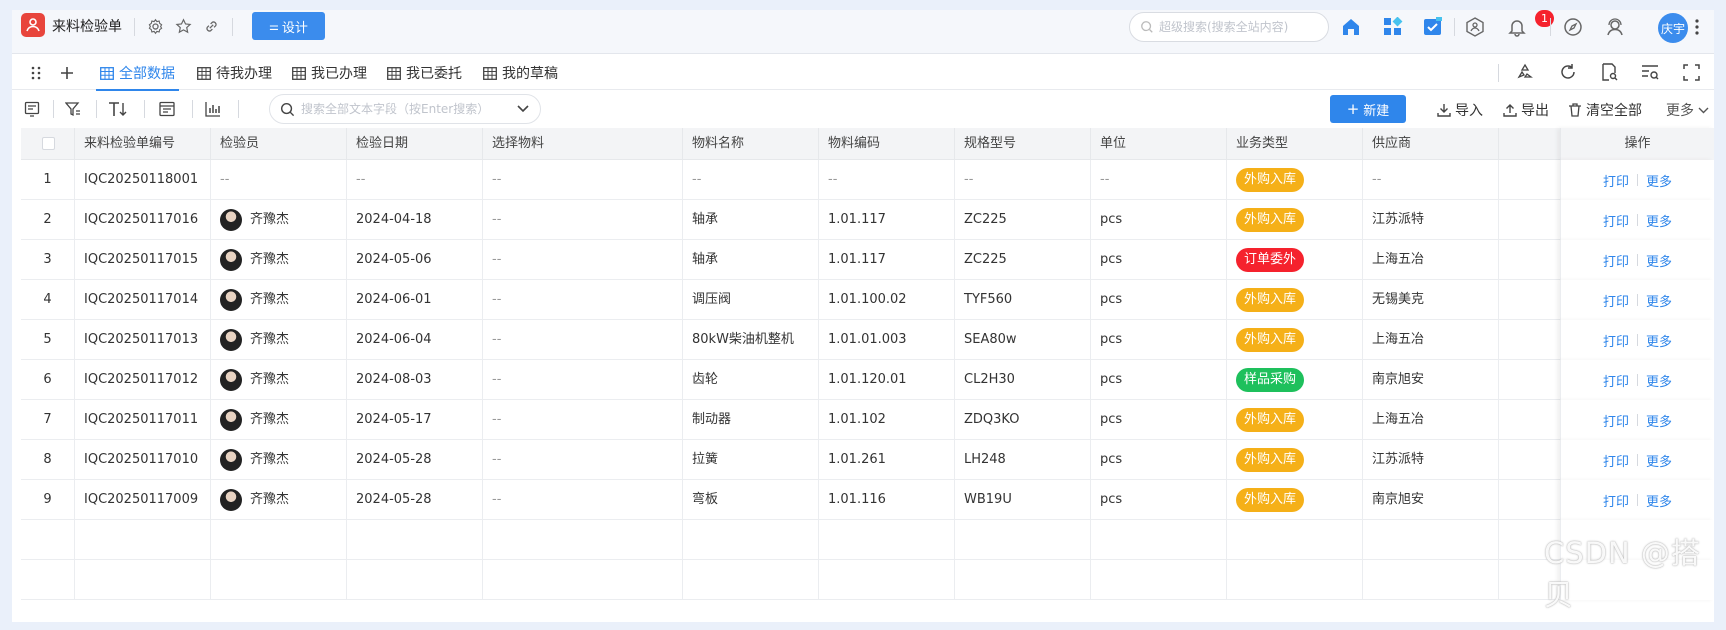 Image resolution: width=1726 pixels, height=630 pixels. What do you see at coordinates (1637, 260) in the screenshot?
I see `row-actions: 打印 更多` at bounding box center [1637, 260].